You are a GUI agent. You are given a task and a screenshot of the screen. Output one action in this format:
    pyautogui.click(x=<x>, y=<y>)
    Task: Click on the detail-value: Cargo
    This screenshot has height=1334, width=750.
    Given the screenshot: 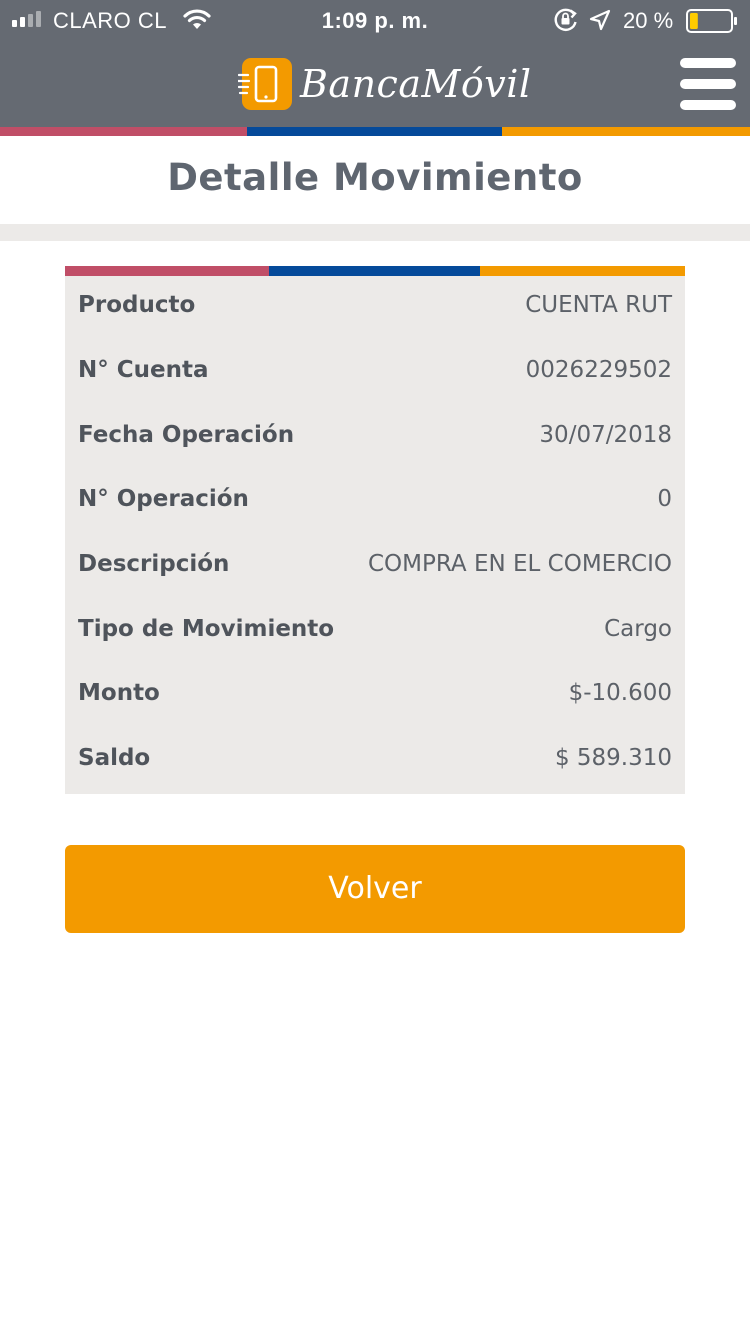 What is the action you would take?
    pyautogui.click(x=638, y=629)
    